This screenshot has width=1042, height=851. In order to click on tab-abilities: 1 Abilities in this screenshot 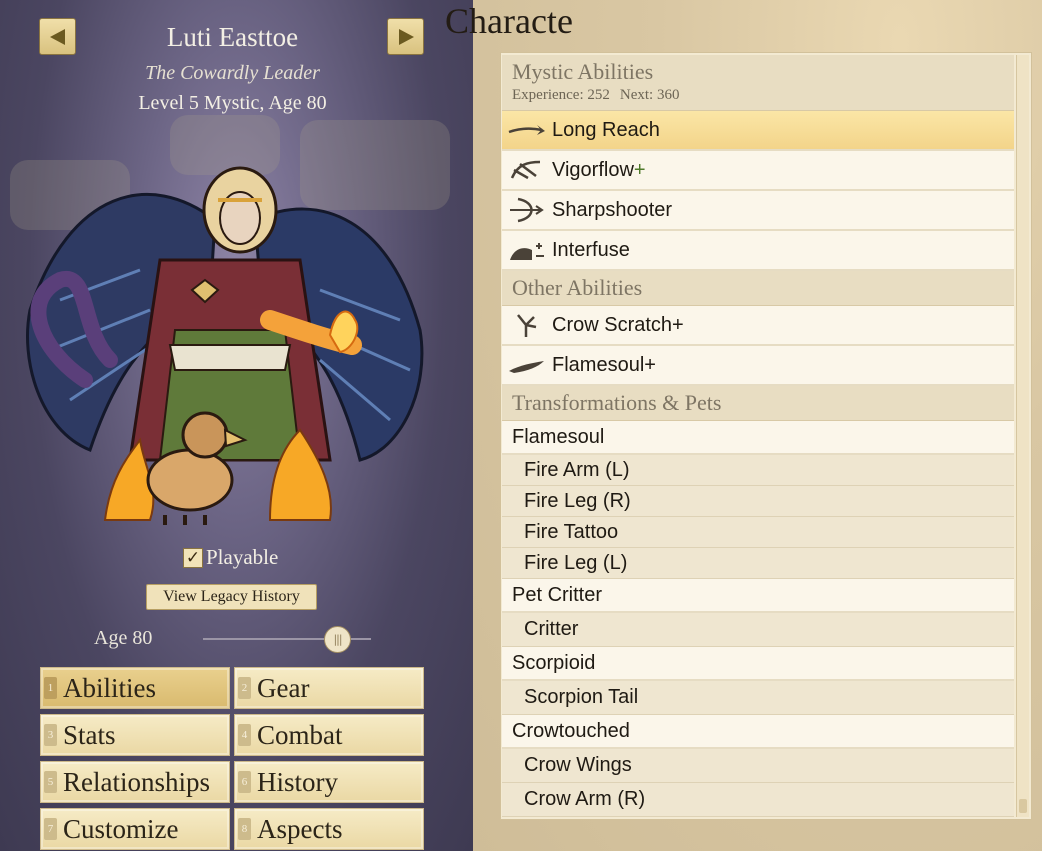, I will do `click(135, 688)`.